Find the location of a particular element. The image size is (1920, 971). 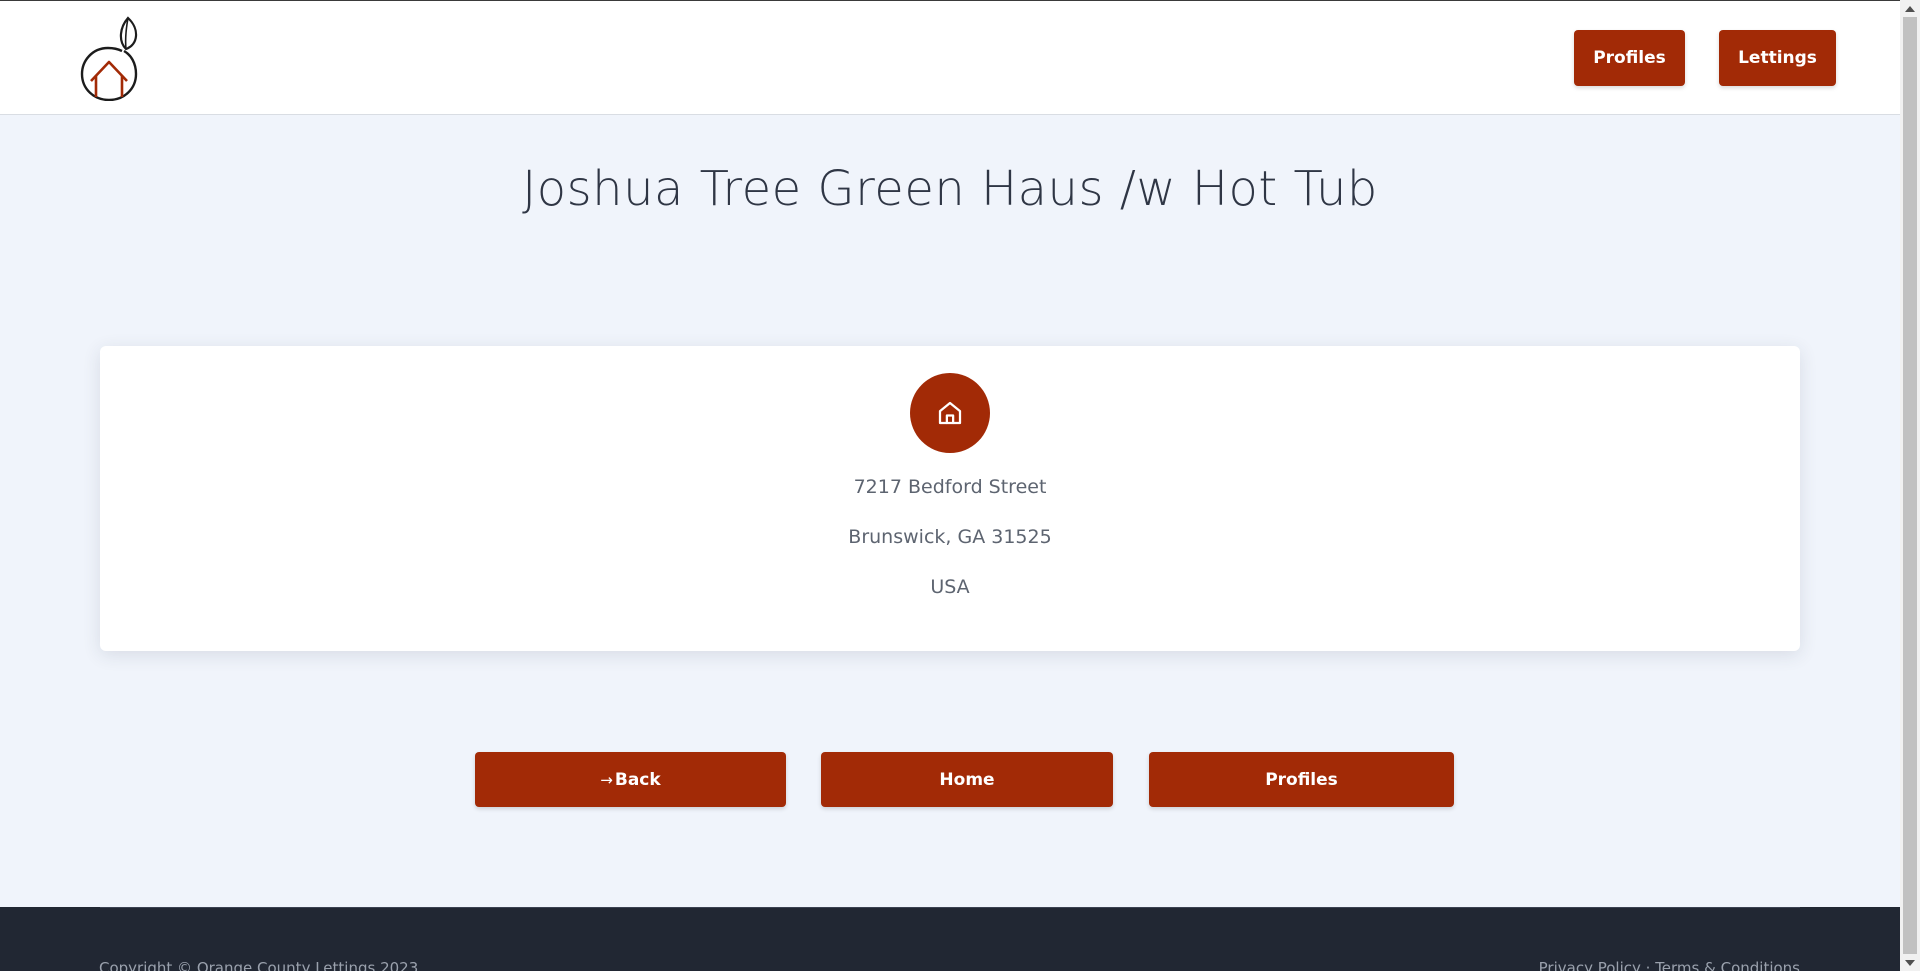

profiles-button: Profiles is located at coordinates (1301, 779).